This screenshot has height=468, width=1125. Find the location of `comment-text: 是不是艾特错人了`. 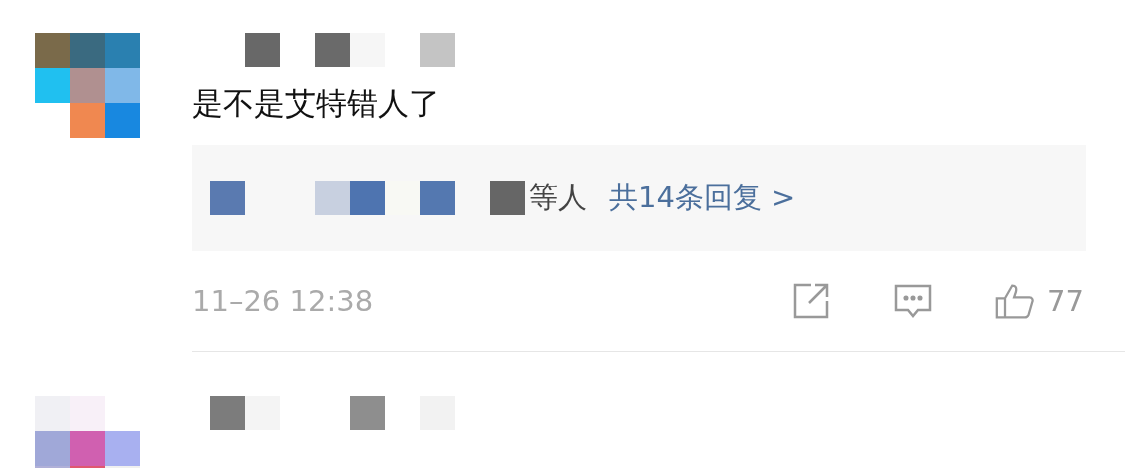

comment-text: 是不是艾特错人了 is located at coordinates (316, 103).